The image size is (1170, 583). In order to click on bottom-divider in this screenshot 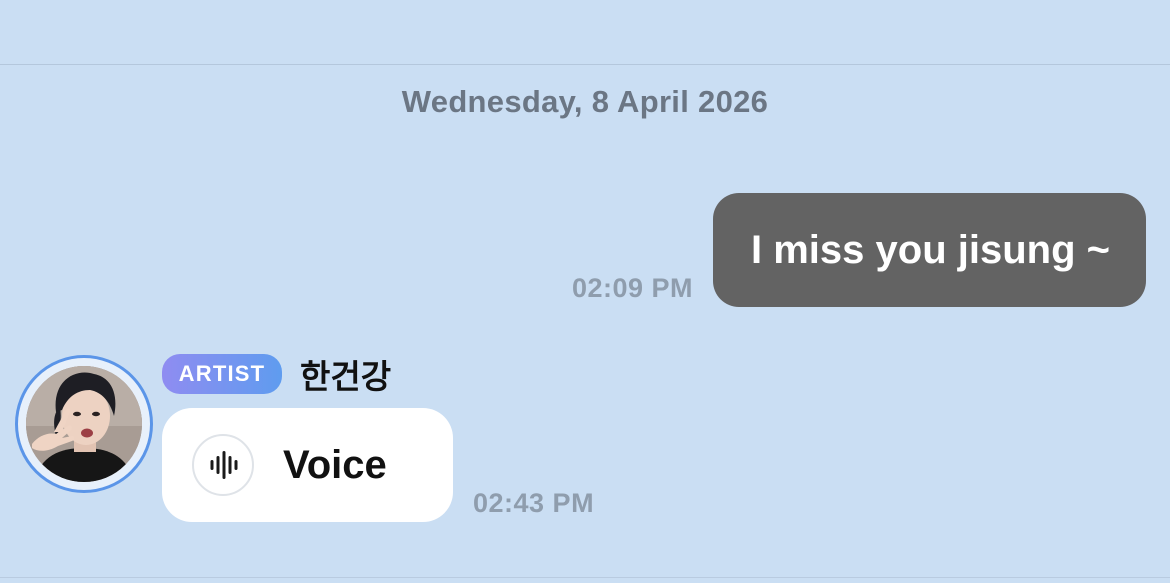, I will do `click(585, 577)`.